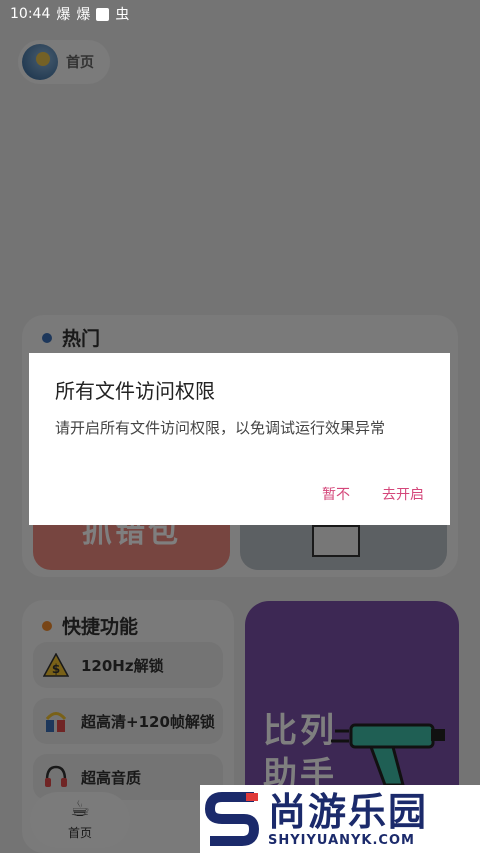 The width and height of the screenshot is (480, 853). What do you see at coordinates (341, 840) in the screenshot?
I see `watermark-en: SHYIYUANYK.COM` at bounding box center [341, 840].